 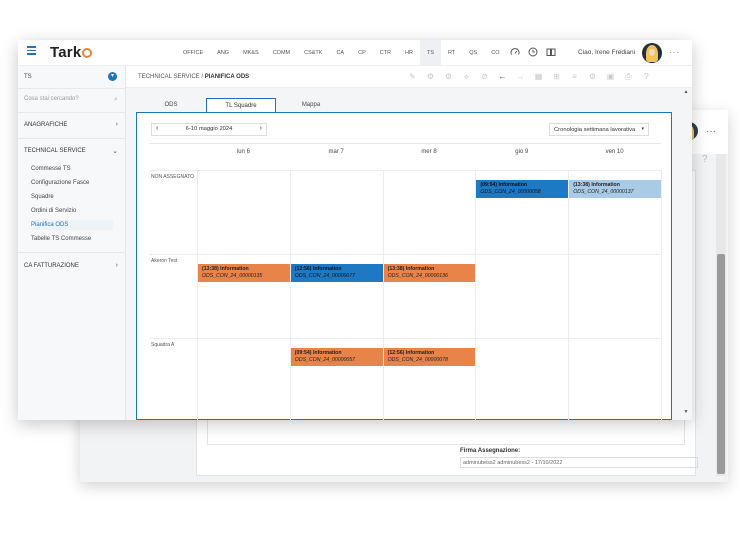 What do you see at coordinates (551, 52) in the screenshot?
I see `book-icon` at bounding box center [551, 52].